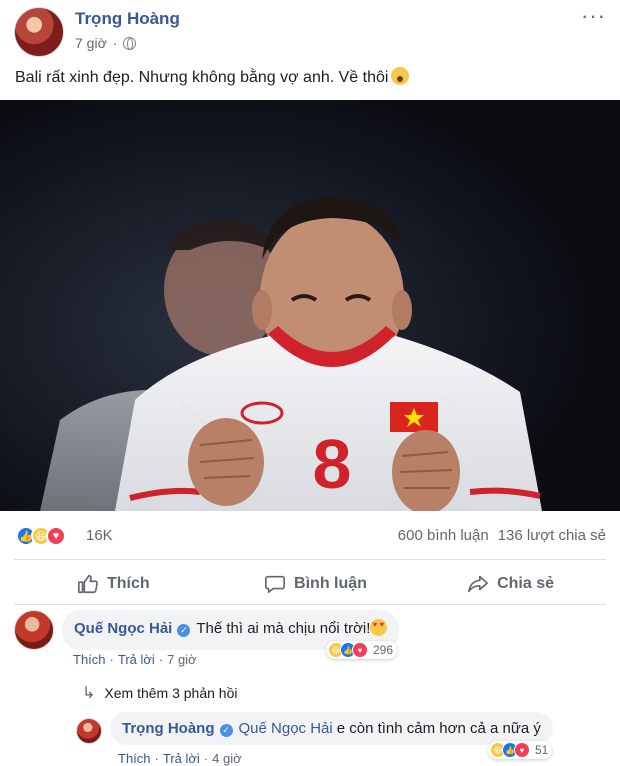 The image size is (620, 766). Describe the element at coordinates (227, 758) in the screenshot. I see `reply-time: 4 giờ` at that location.